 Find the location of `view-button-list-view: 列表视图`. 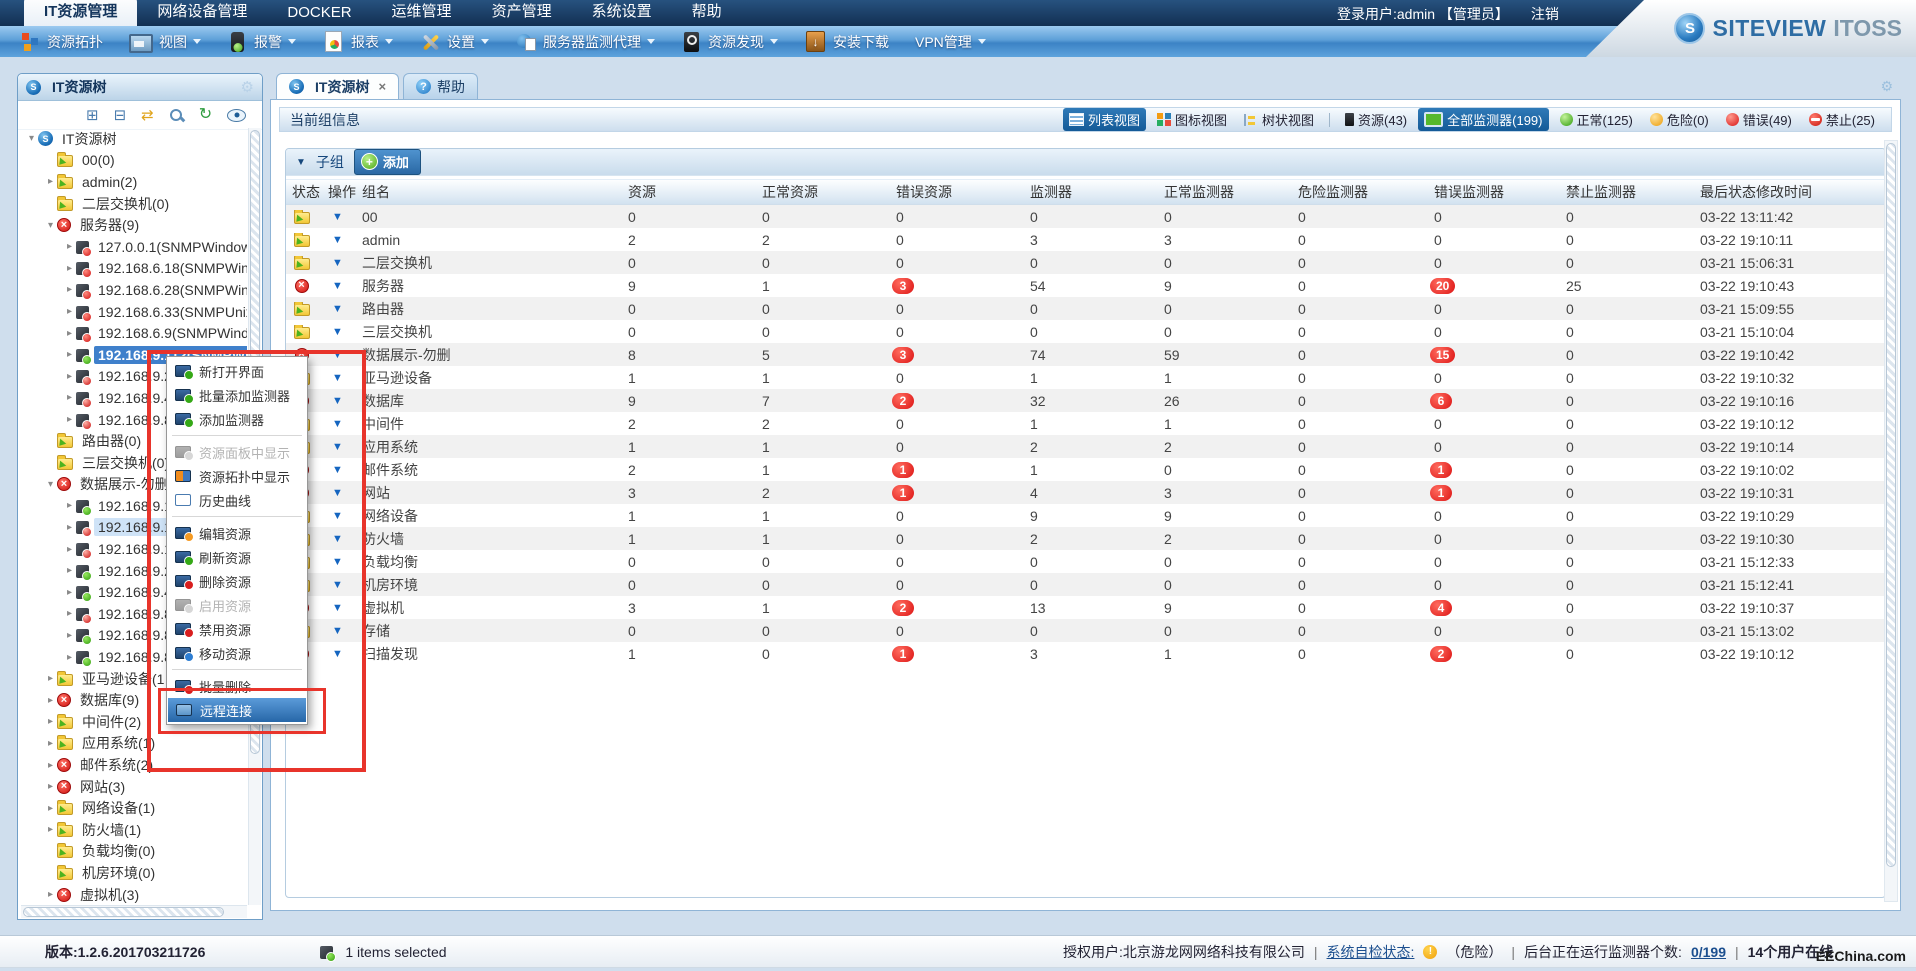

view-button-list-view: 列表视图 is located at coordinates (1104, 119).